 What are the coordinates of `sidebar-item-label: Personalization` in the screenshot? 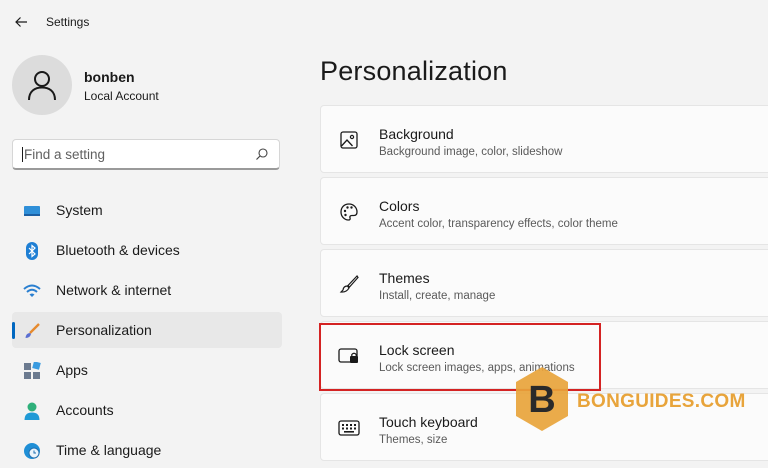 It's located at (104, 330).